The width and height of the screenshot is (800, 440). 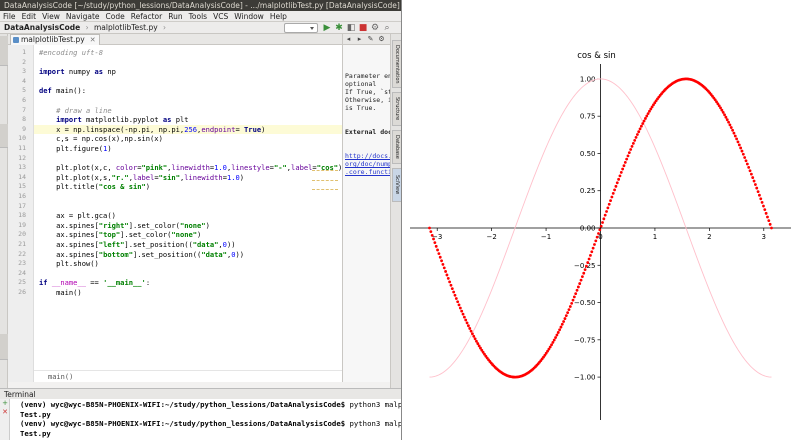 What do you see at coordinates (188, 376) in the screenshot?
I see `editor-breadcrumb-footer: main()` at bounding box center [188, 376].